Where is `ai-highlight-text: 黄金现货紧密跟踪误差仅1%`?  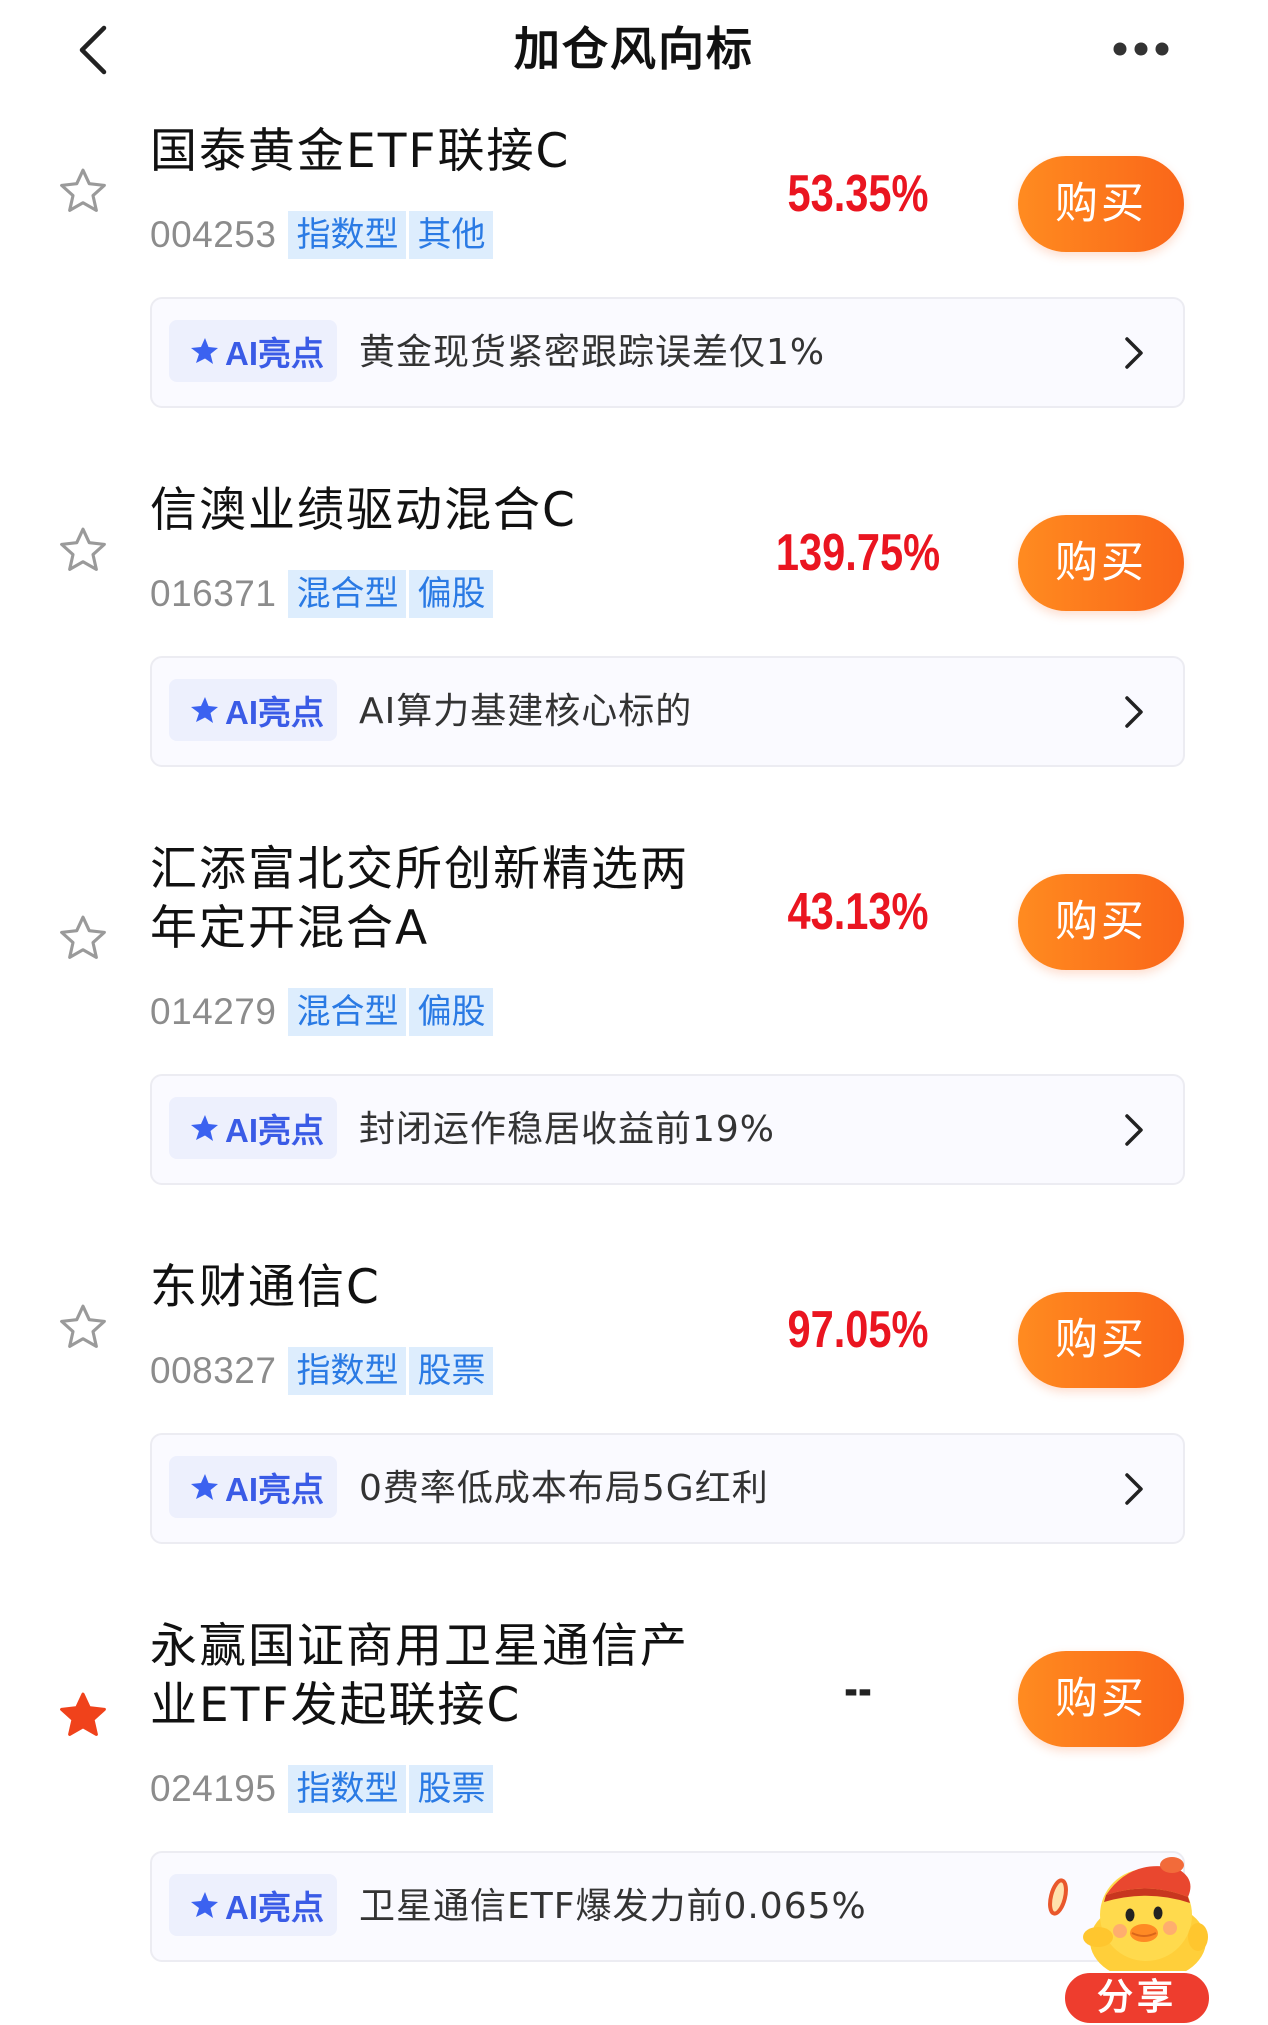
ai-highlight-text: 黄金现货紧密跟踪误差仅1% is located at coordinates (592, 352).